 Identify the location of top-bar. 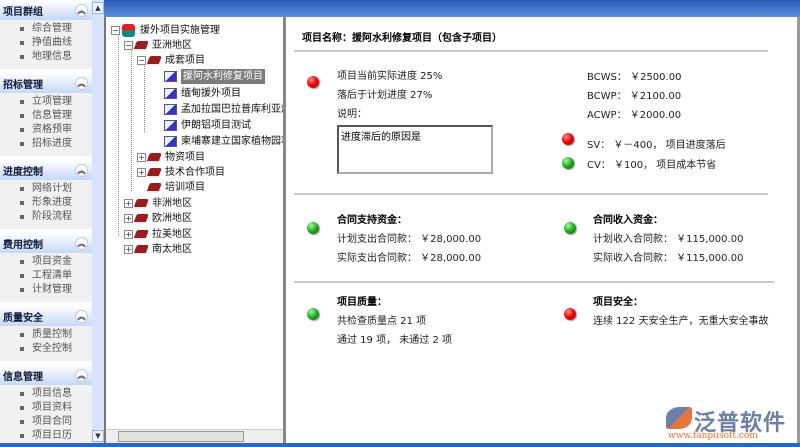
(452, 8).